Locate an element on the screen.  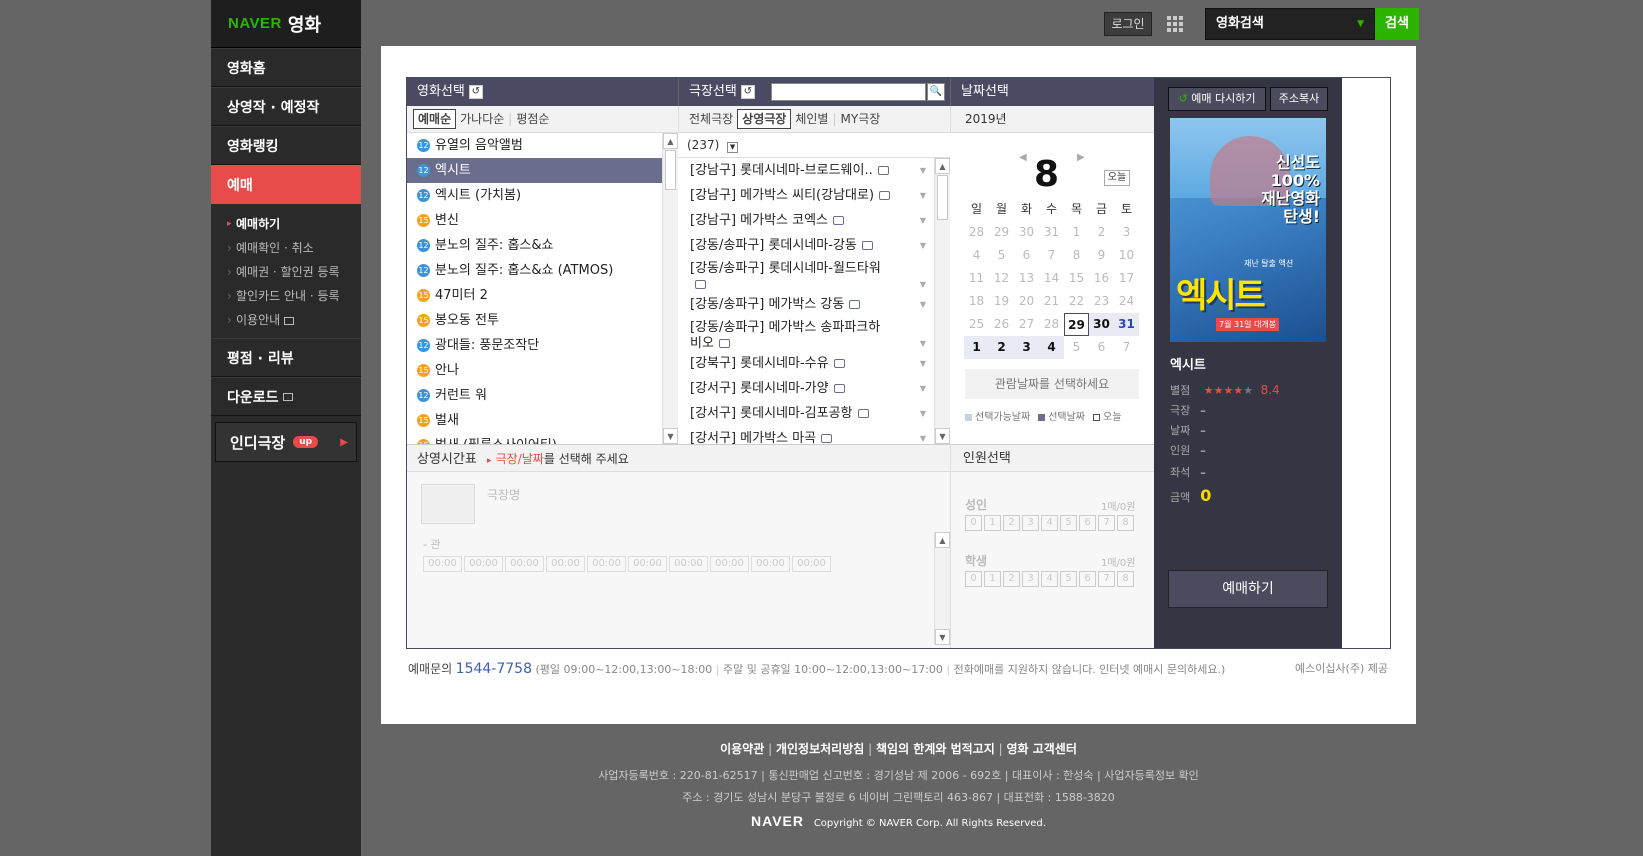
theater-list-item: [강동/송파구] 롯데시네마-월드타워 ▼ is located at coordinates (806, 275).